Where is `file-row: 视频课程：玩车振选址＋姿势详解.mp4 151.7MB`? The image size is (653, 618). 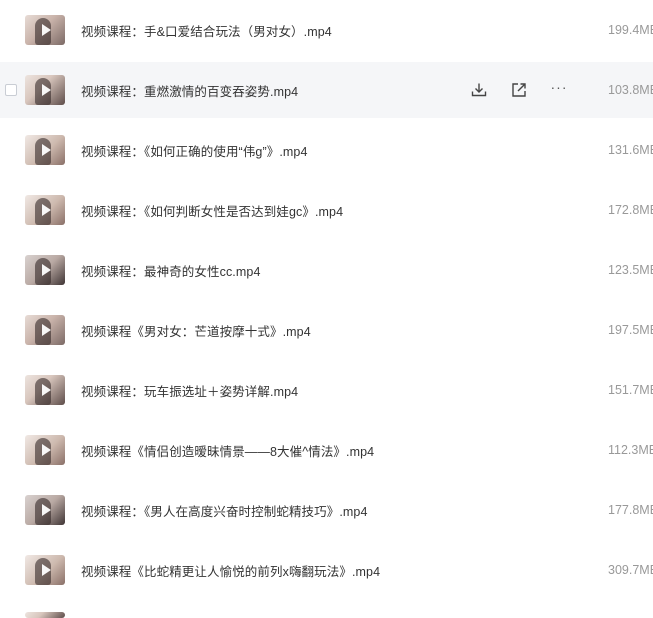
file-row: 视频课程：玩车振选址＋姿势详解.mp4 151.7MB is located at coordinates (326, 390).